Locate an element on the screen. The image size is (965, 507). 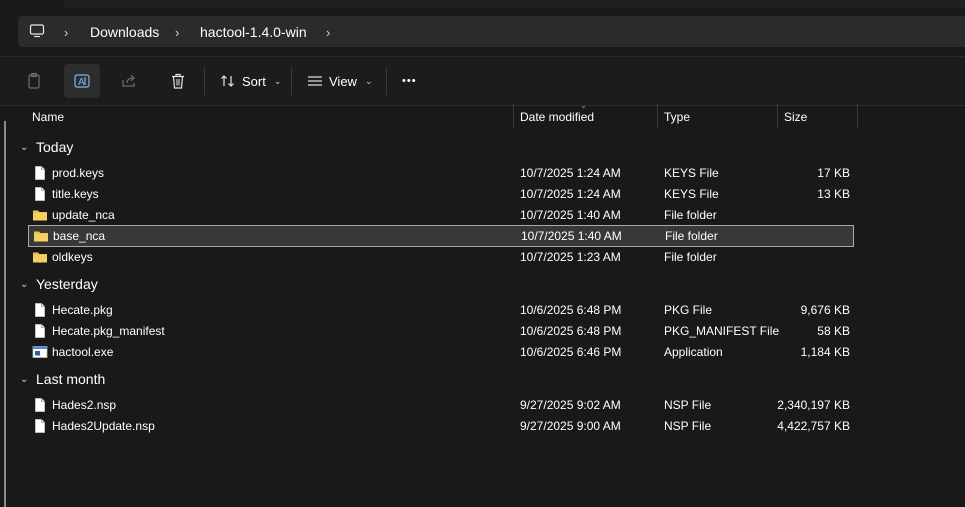
file-size: 58 KB is located at coordinates (833, 331).